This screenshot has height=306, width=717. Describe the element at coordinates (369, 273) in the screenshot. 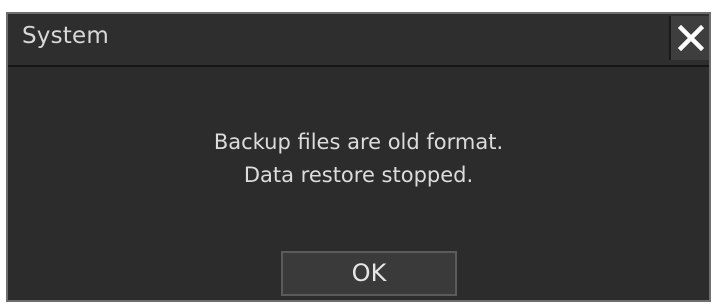

I see `ok-button: OK` at that location.